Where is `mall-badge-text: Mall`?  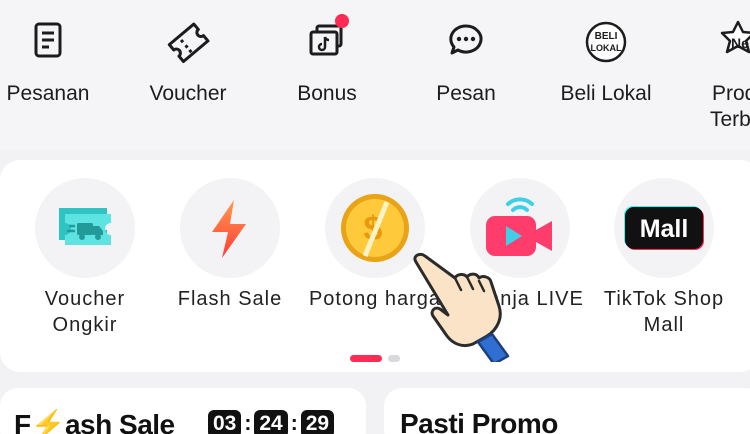 mall-badge-text: Mall is located at coordinates (664, 229).